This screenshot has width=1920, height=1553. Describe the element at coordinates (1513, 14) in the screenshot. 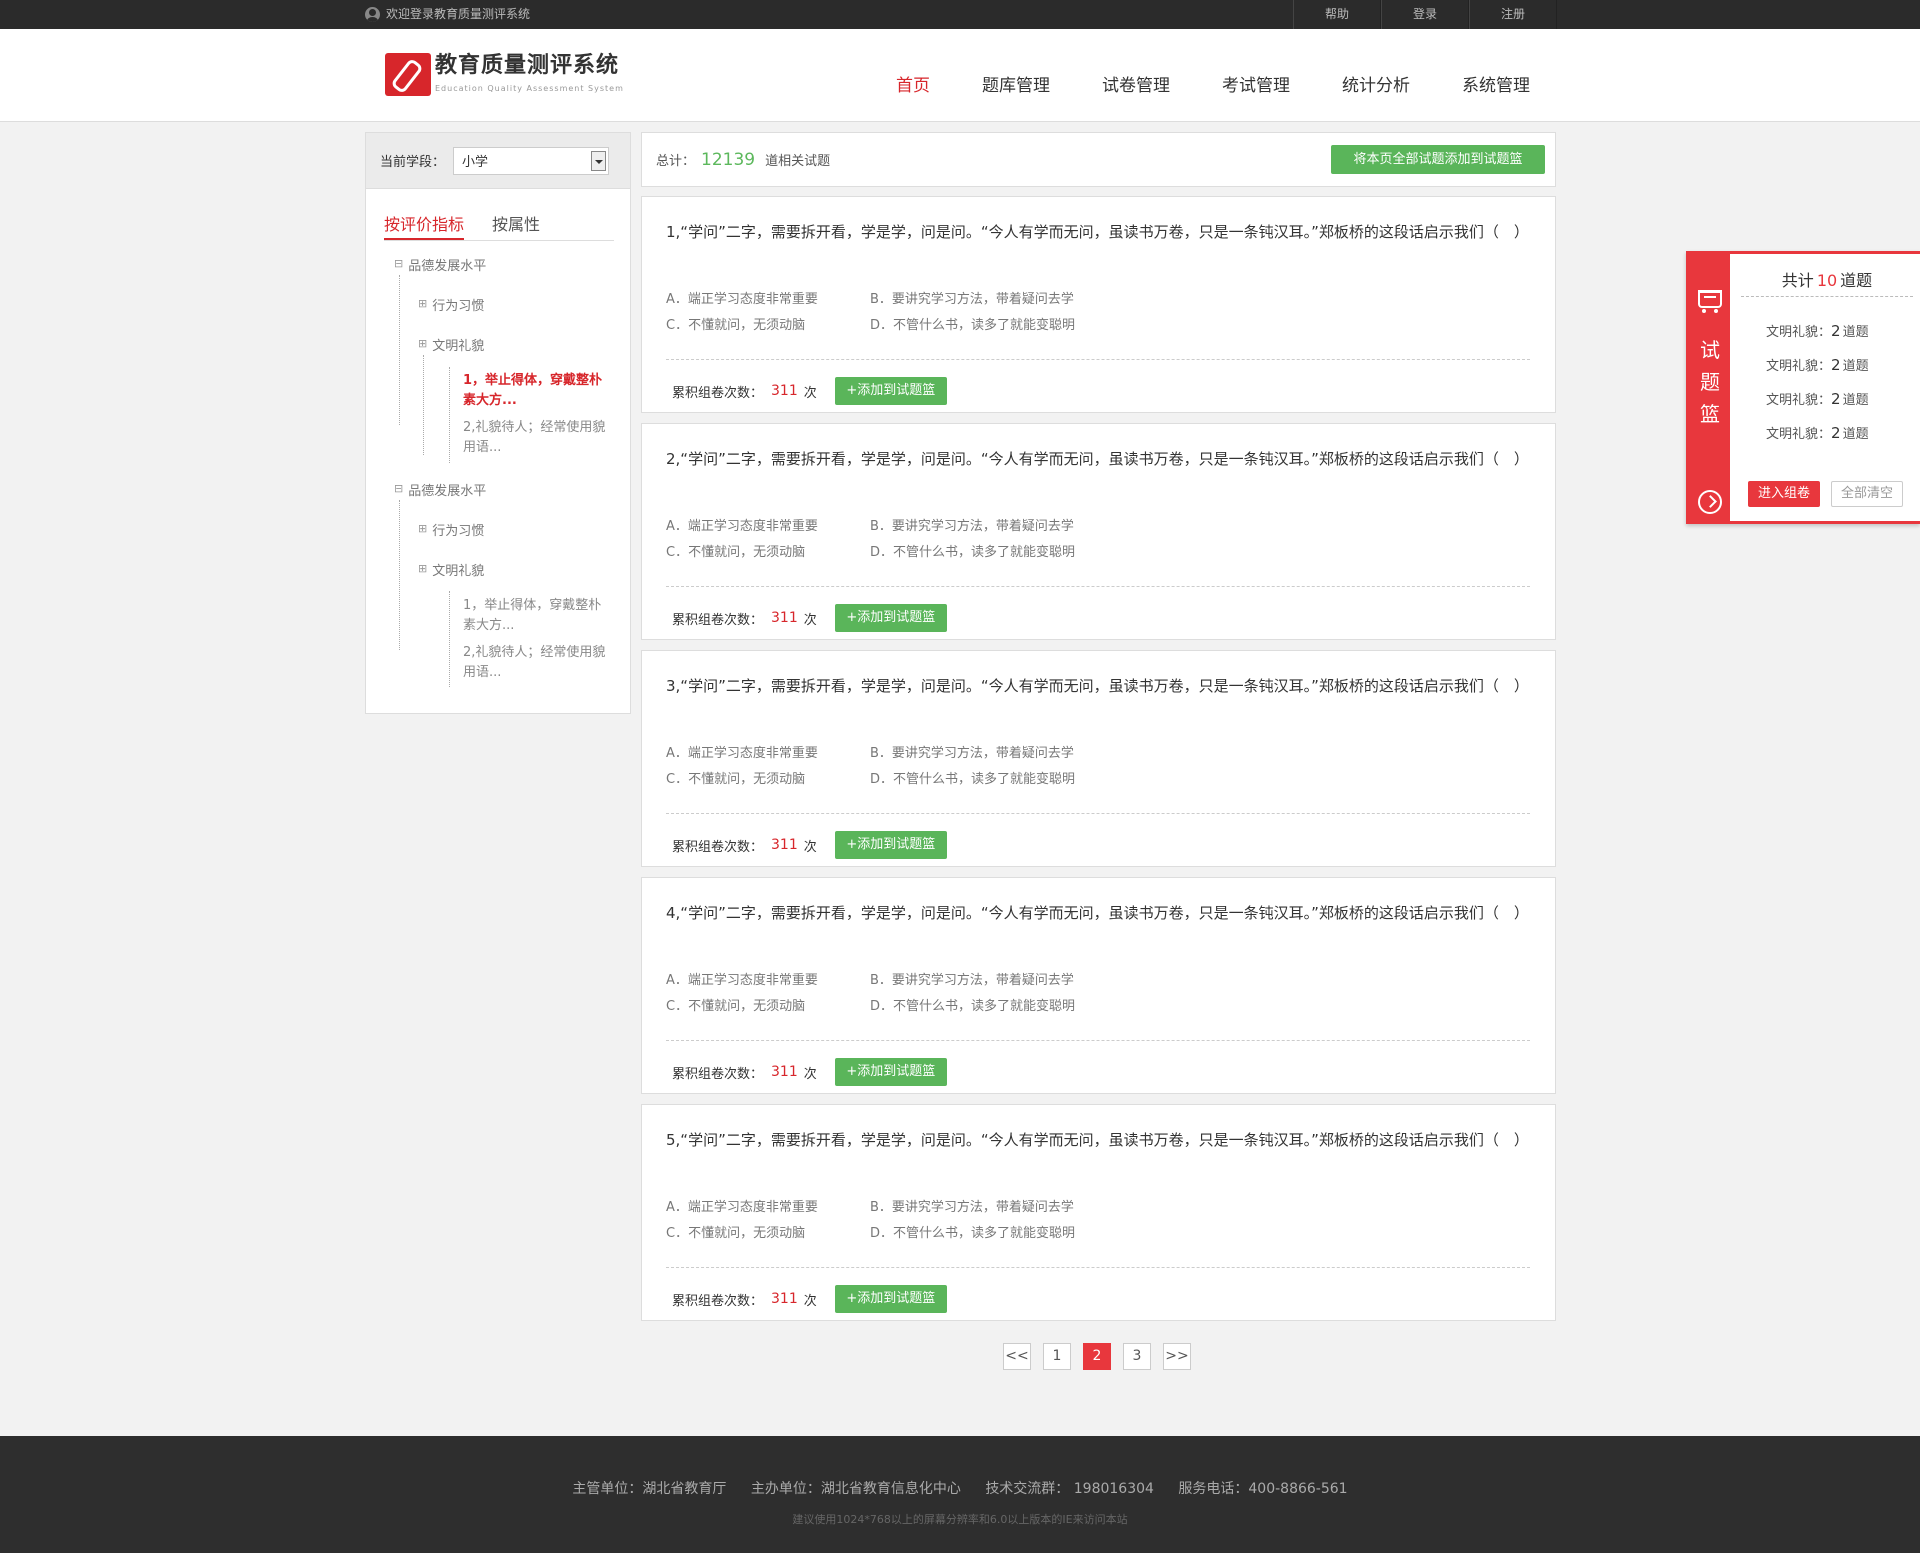

I see `register-link: 注册` at that location.